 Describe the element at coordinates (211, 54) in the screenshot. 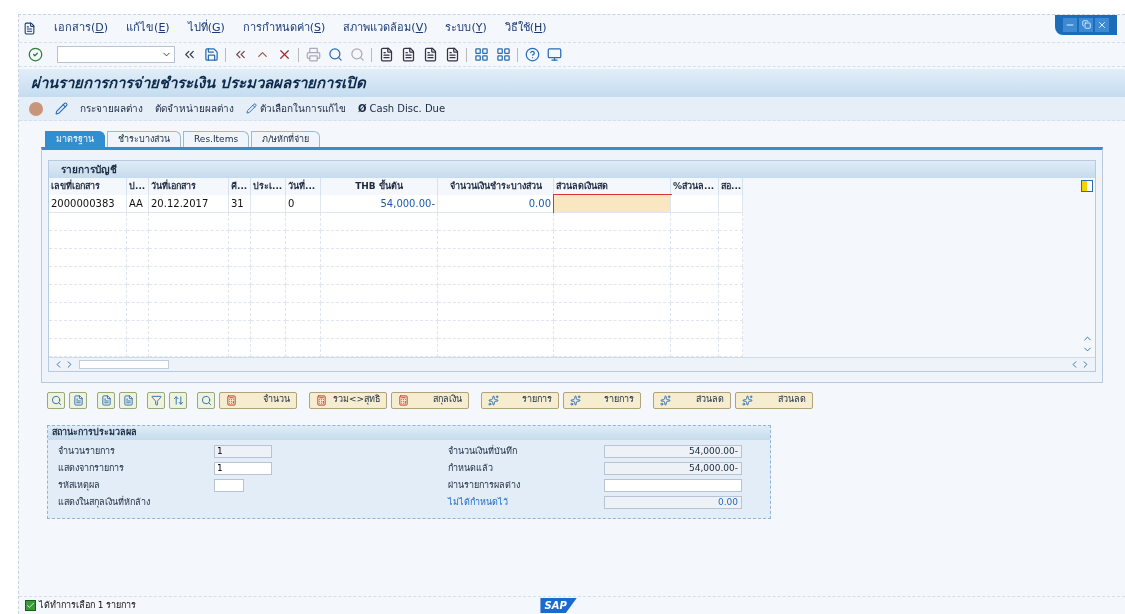

I see `save-icon` at that location.